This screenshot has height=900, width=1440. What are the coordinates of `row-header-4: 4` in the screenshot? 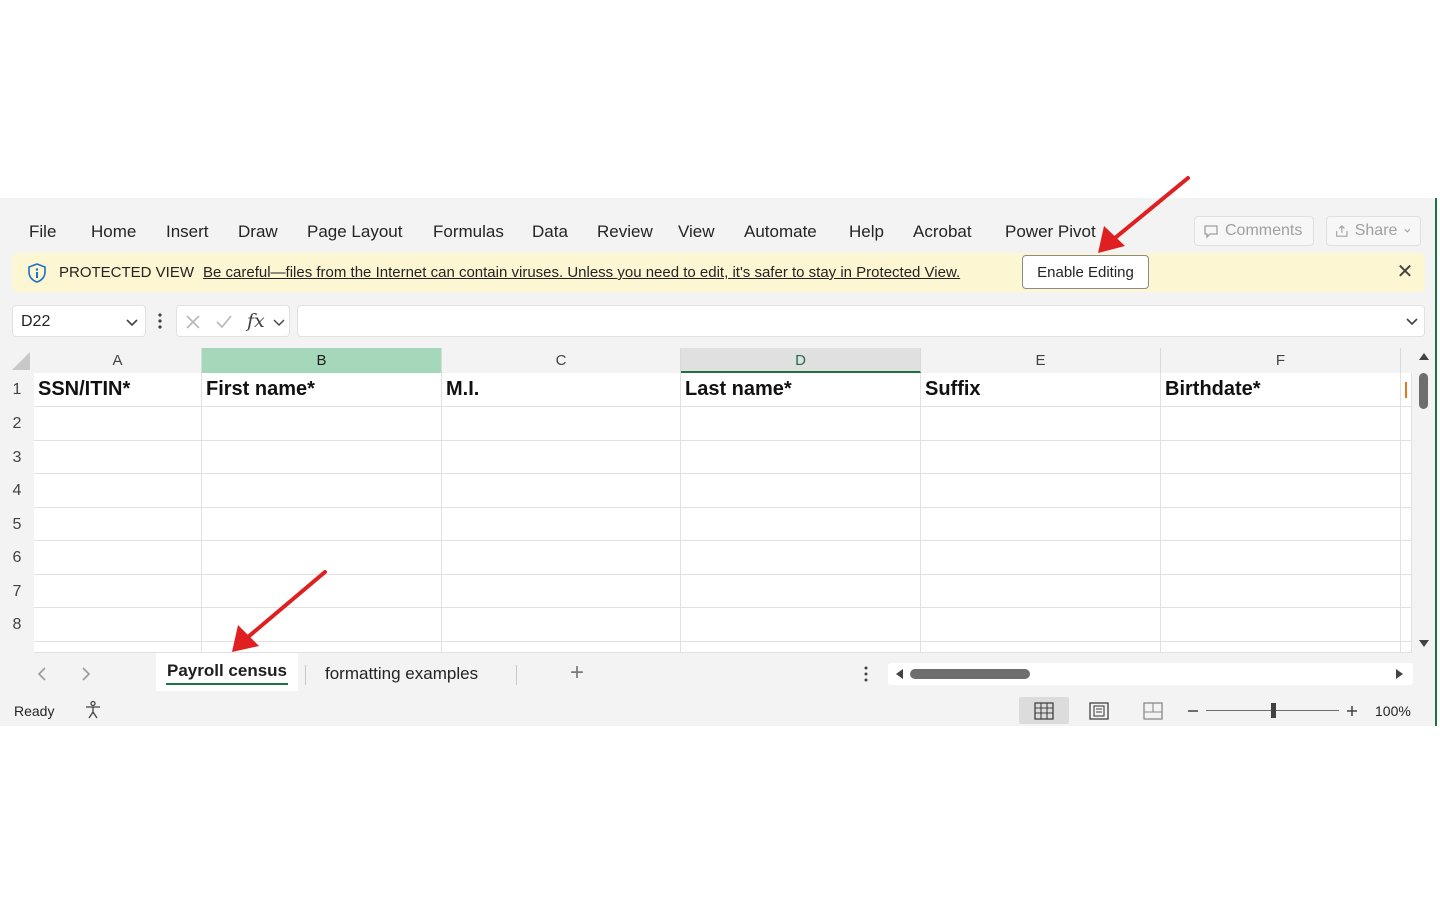 It's located at (17, 491).